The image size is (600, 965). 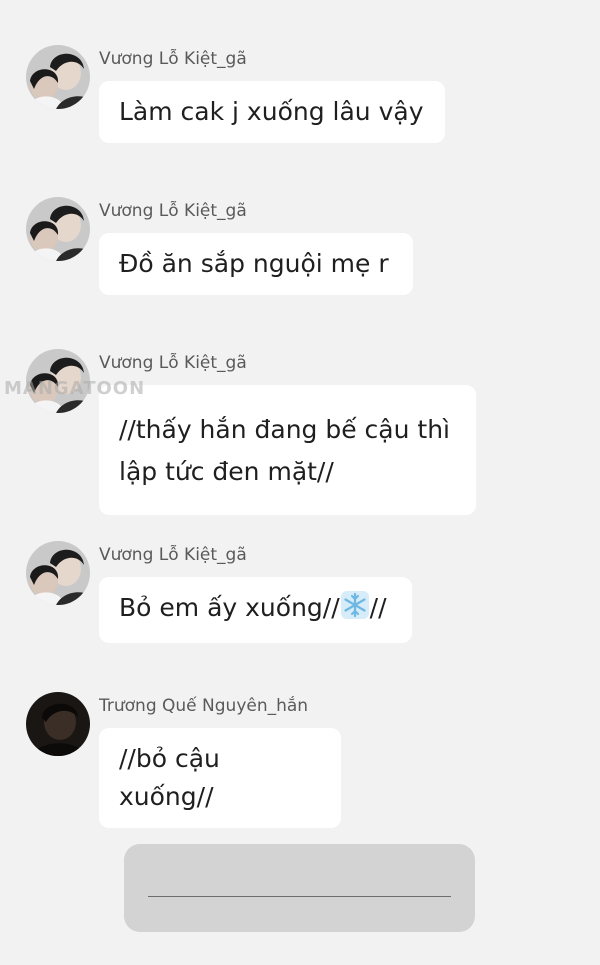 I want to click on message-bubble: Bỏ em ấy xuống// //, so click(x=255, y=610).